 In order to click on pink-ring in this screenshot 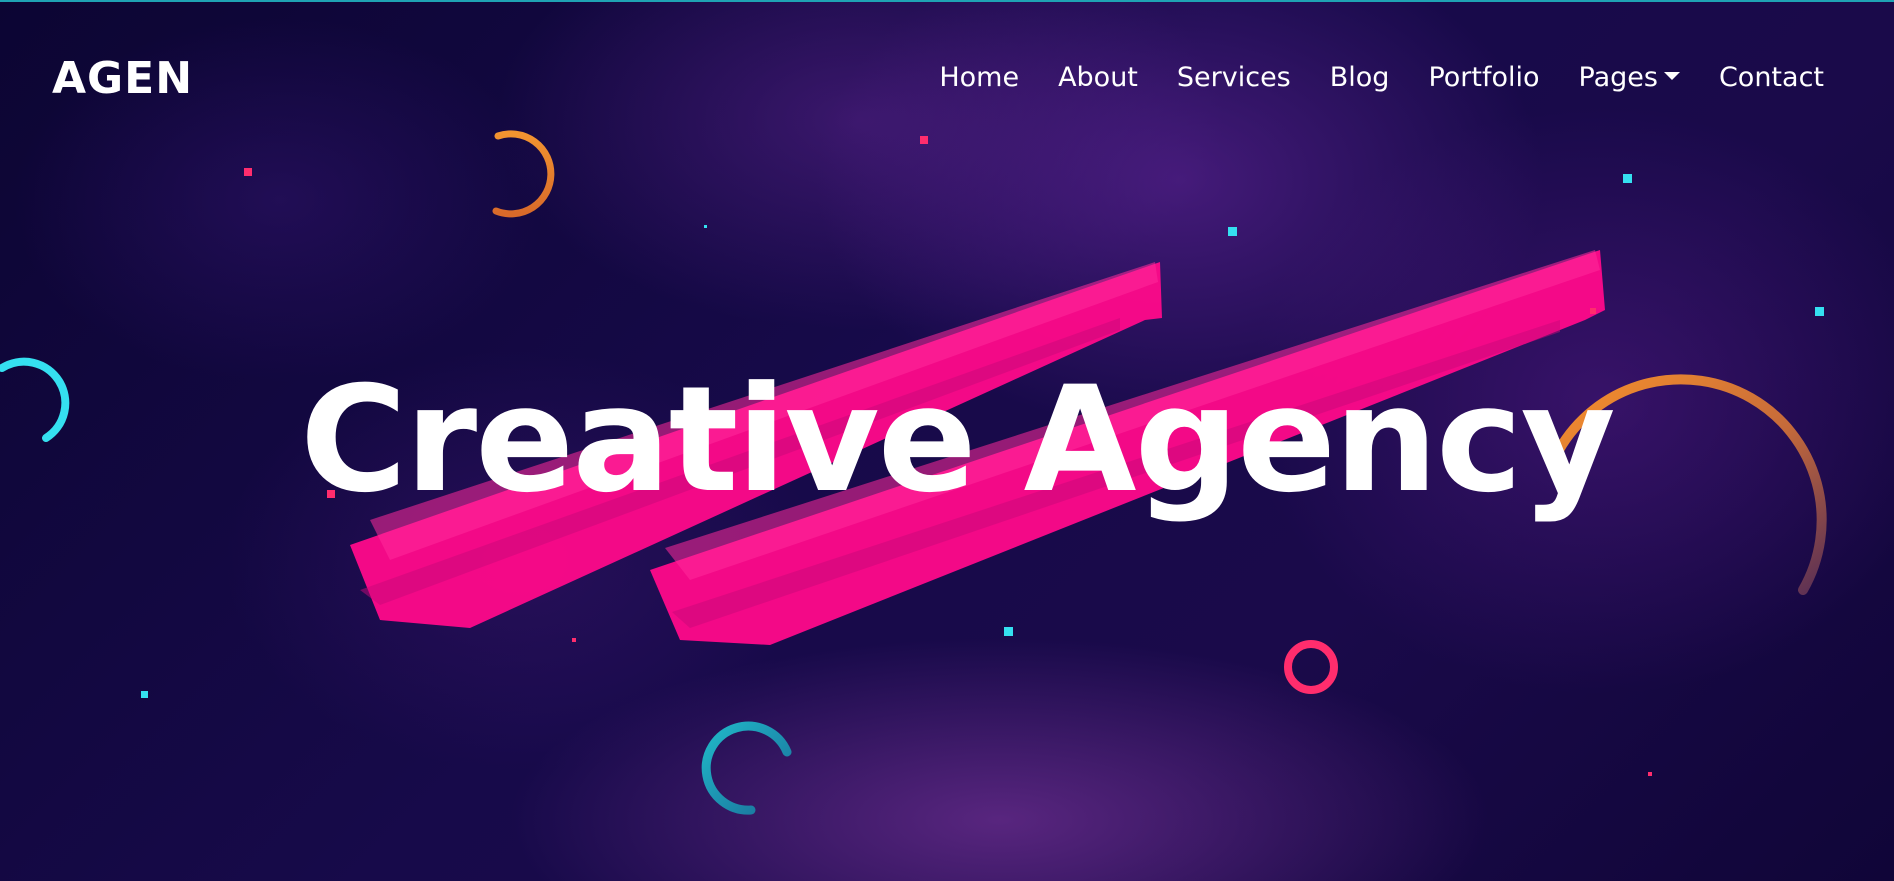, I will do `click(1311, 667)`.